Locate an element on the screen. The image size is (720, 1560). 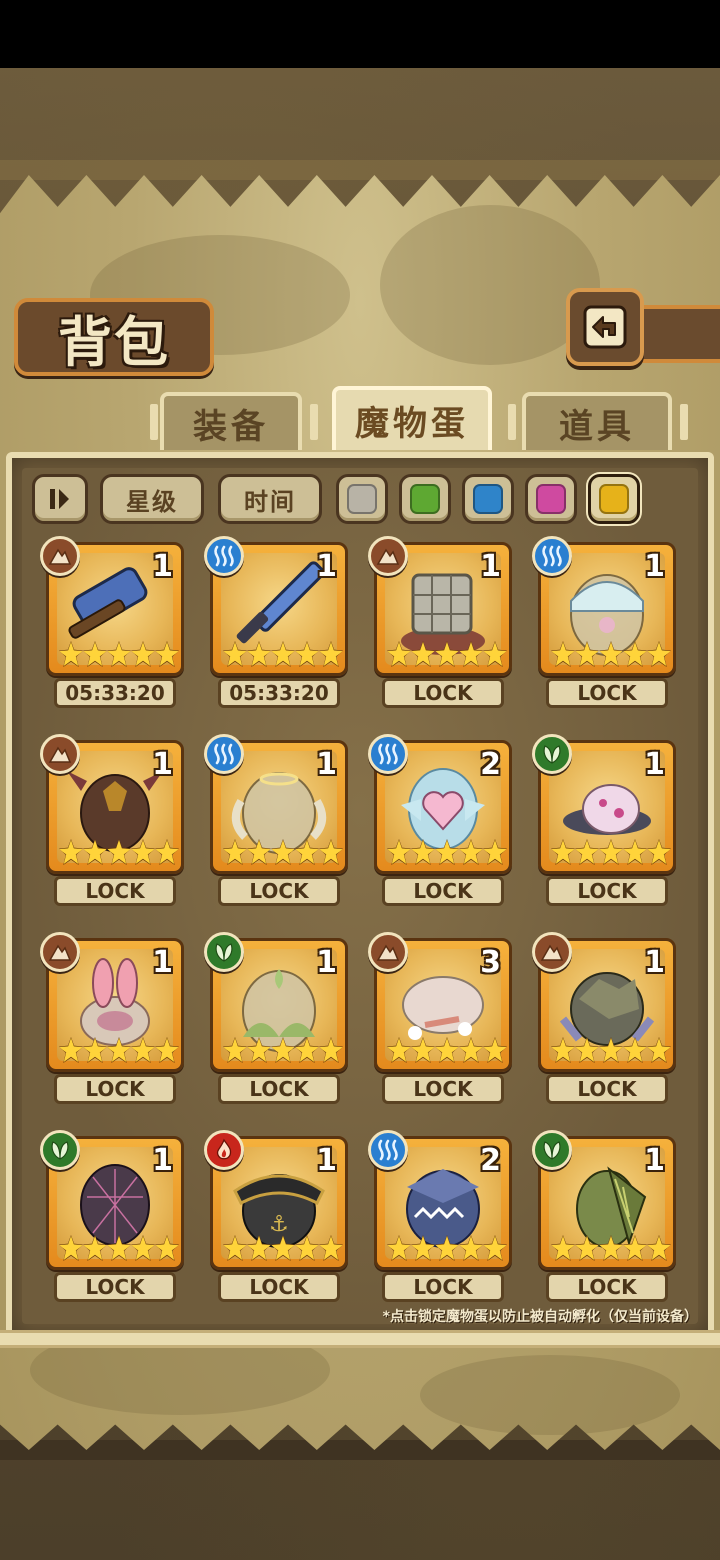
egg-count: 3 is located at coordinates (490, 962).